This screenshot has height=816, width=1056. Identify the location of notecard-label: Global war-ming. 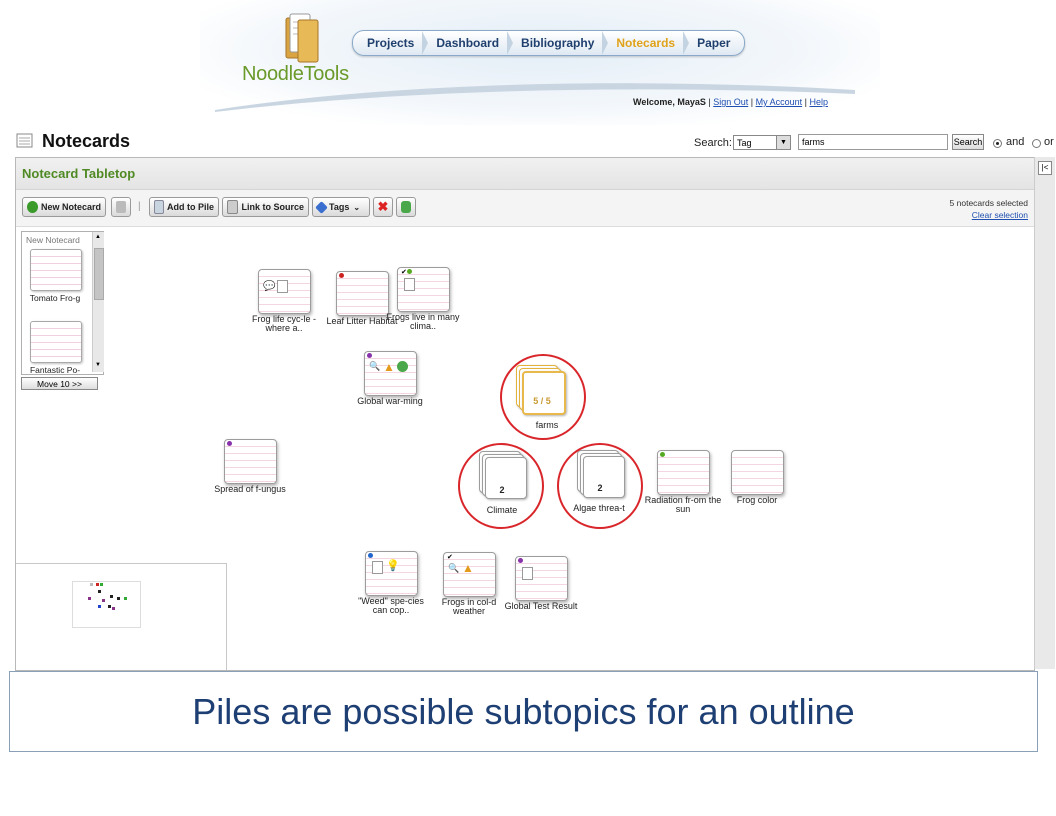
(390, 401).